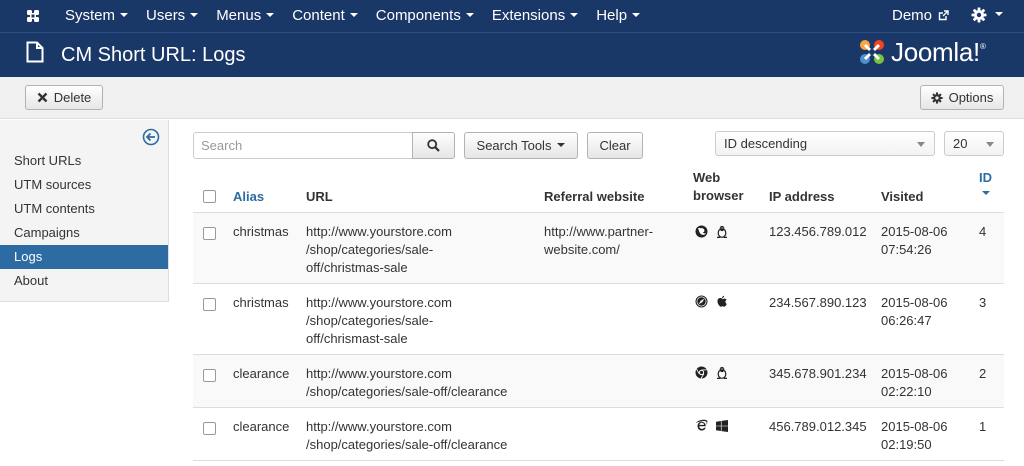 The image size is (1024, 466). What do you see at coordinates (971, 97) in the screenshot?
I see `options-label: Options` at bounding box center [971, 97].